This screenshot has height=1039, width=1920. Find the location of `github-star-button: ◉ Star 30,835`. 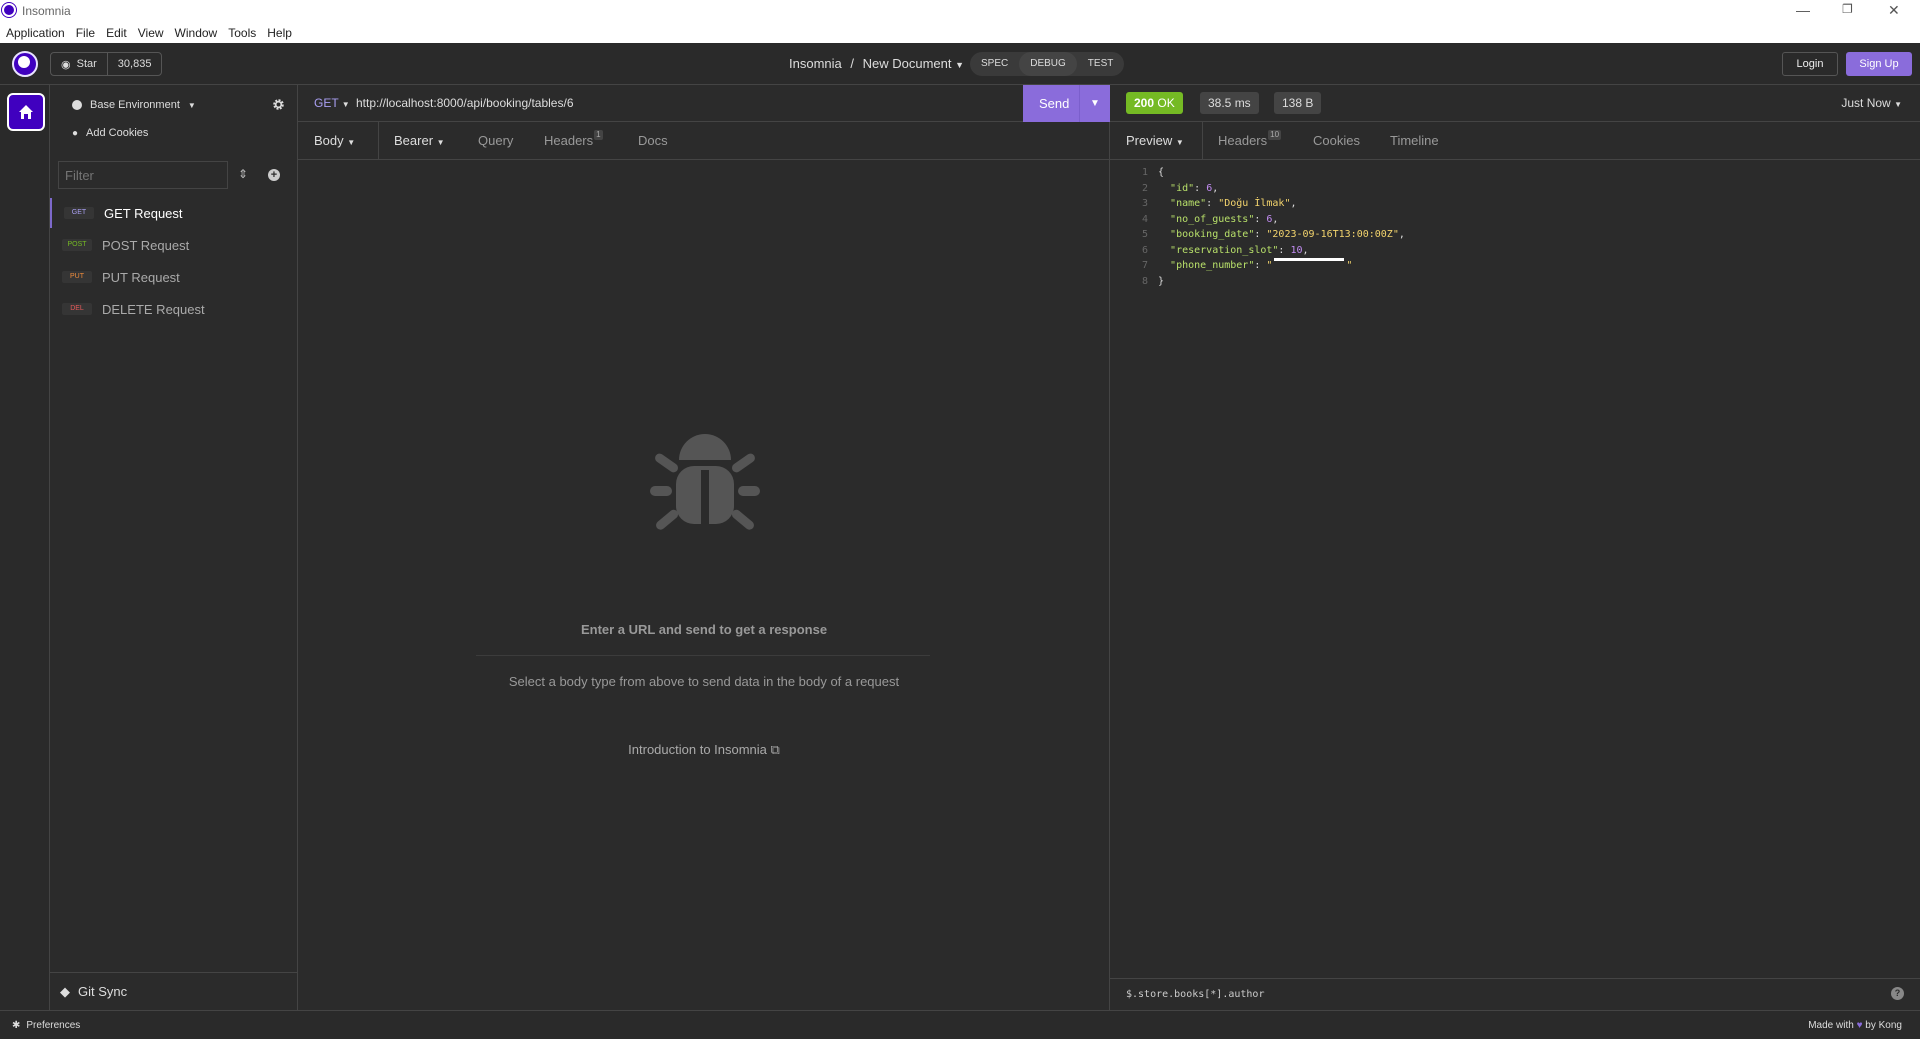

github-star-button: ◉ Star 30,835 is located at coordinates (106, 64).